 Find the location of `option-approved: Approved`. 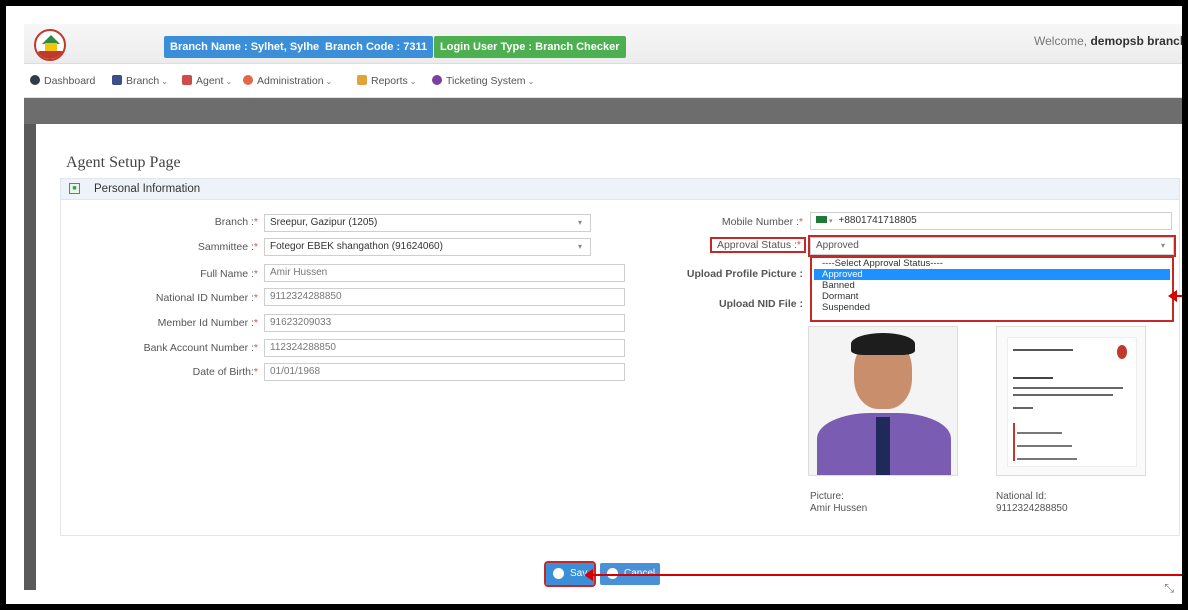

option-approved: Approved is located at coordinates (992, 274).